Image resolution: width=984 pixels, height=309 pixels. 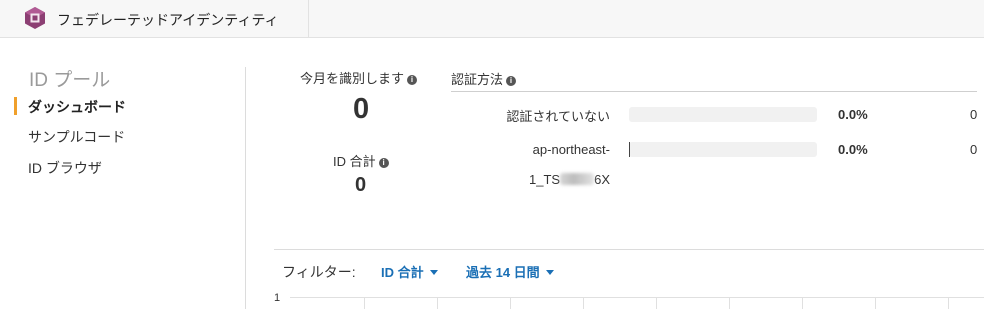 What do you see at coordinates (70, 80) in the screenshot?
I see `sidebar-section-title: ID プール` at bounding box center [70, 80].